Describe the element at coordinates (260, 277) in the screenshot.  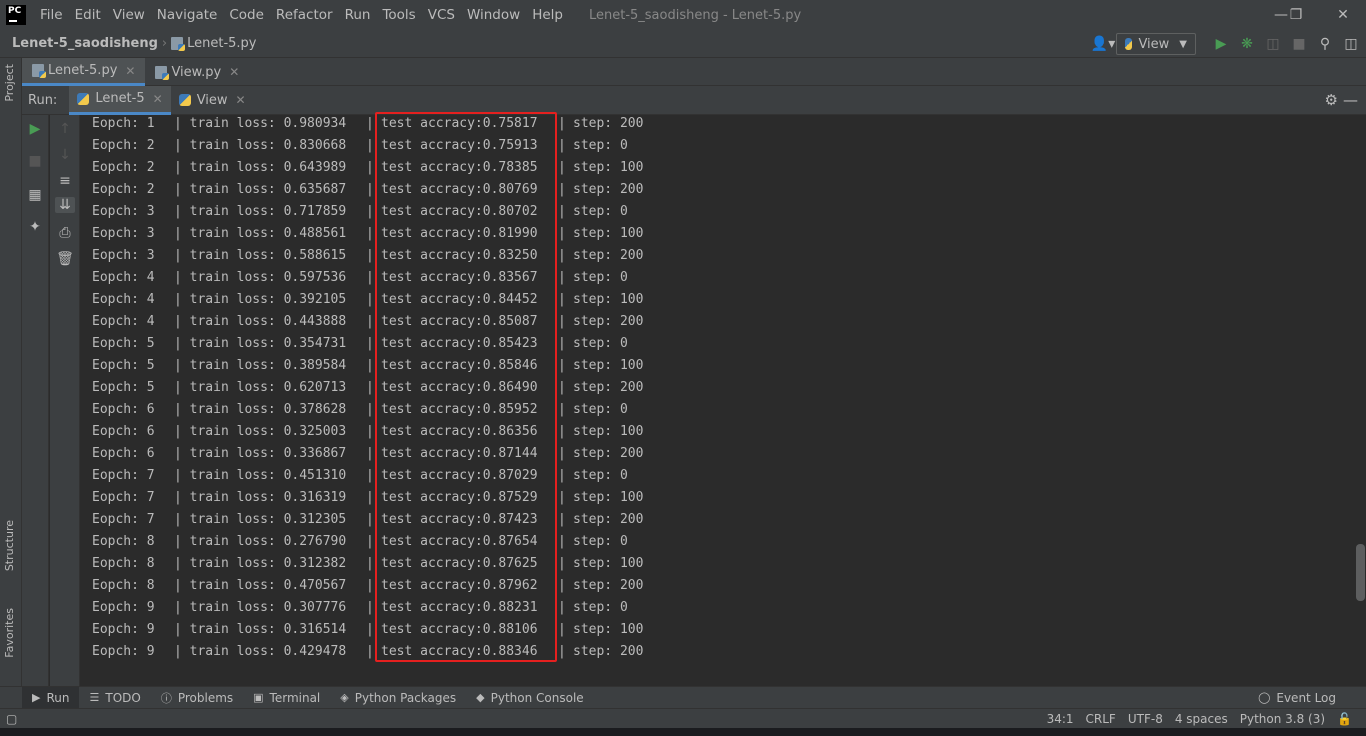
I see `console-train-loss: | train loss: 0.597536` at that location.